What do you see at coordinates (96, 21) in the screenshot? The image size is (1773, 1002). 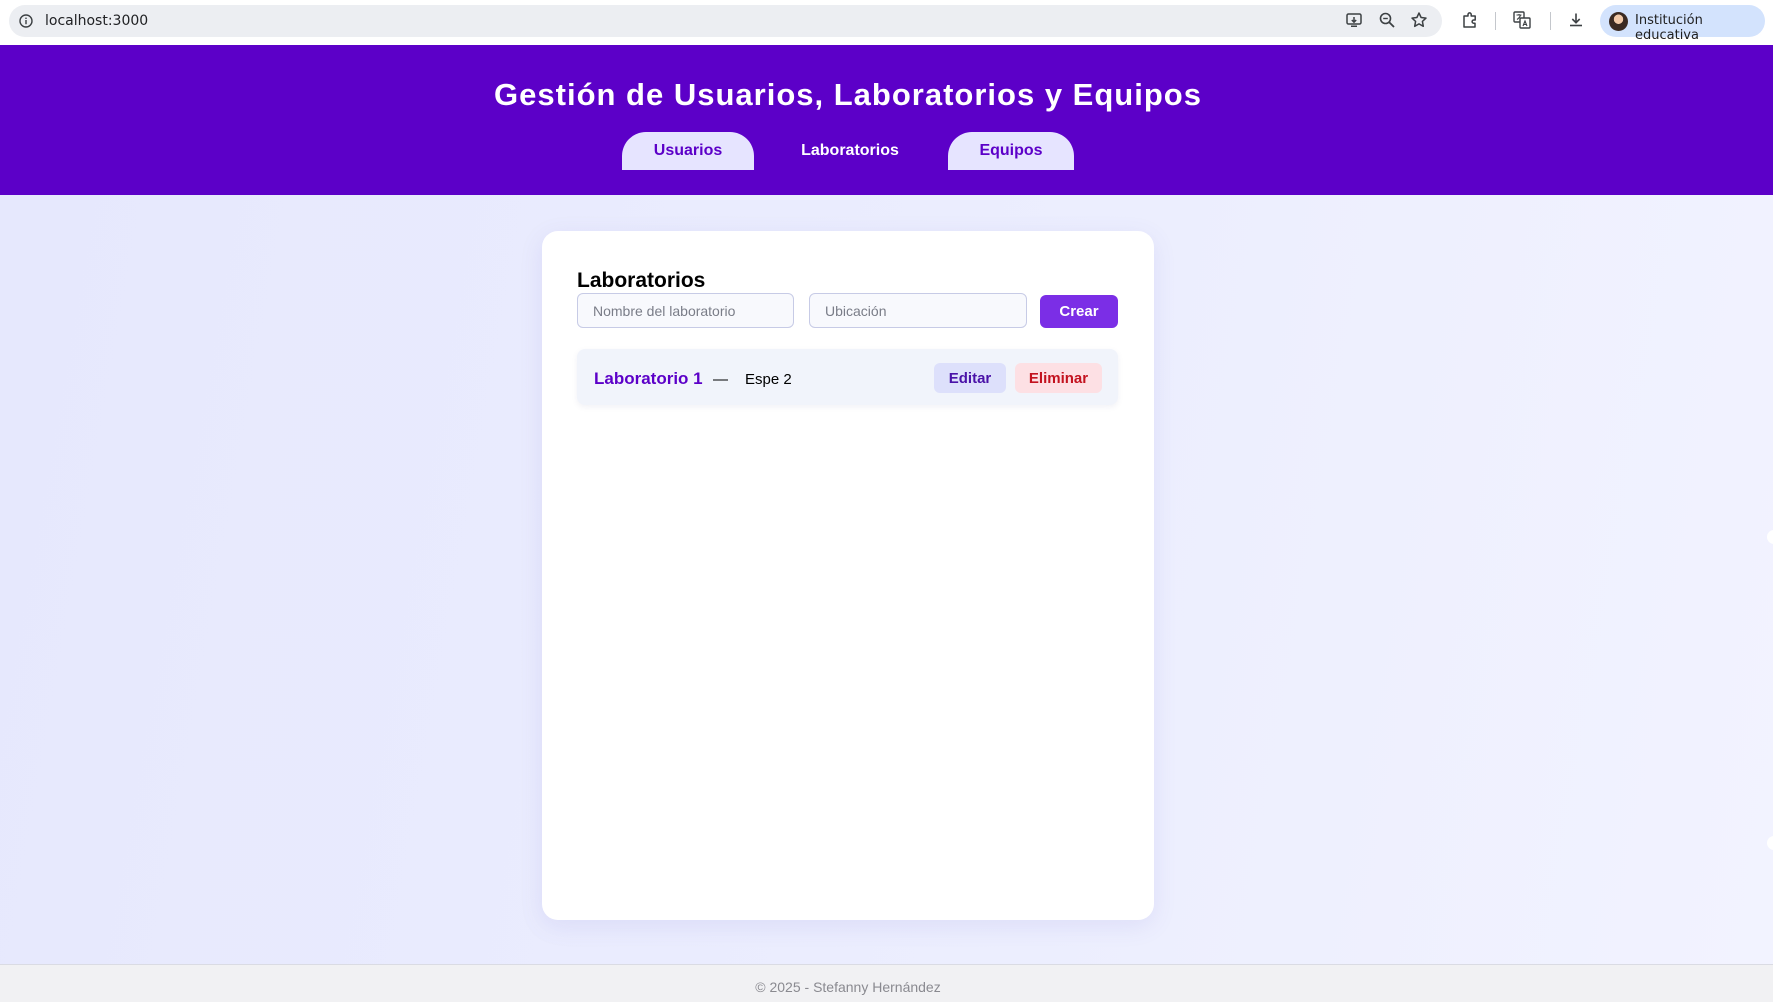 I see `address-url: localhost:3000` at bounding box center [96, 21].